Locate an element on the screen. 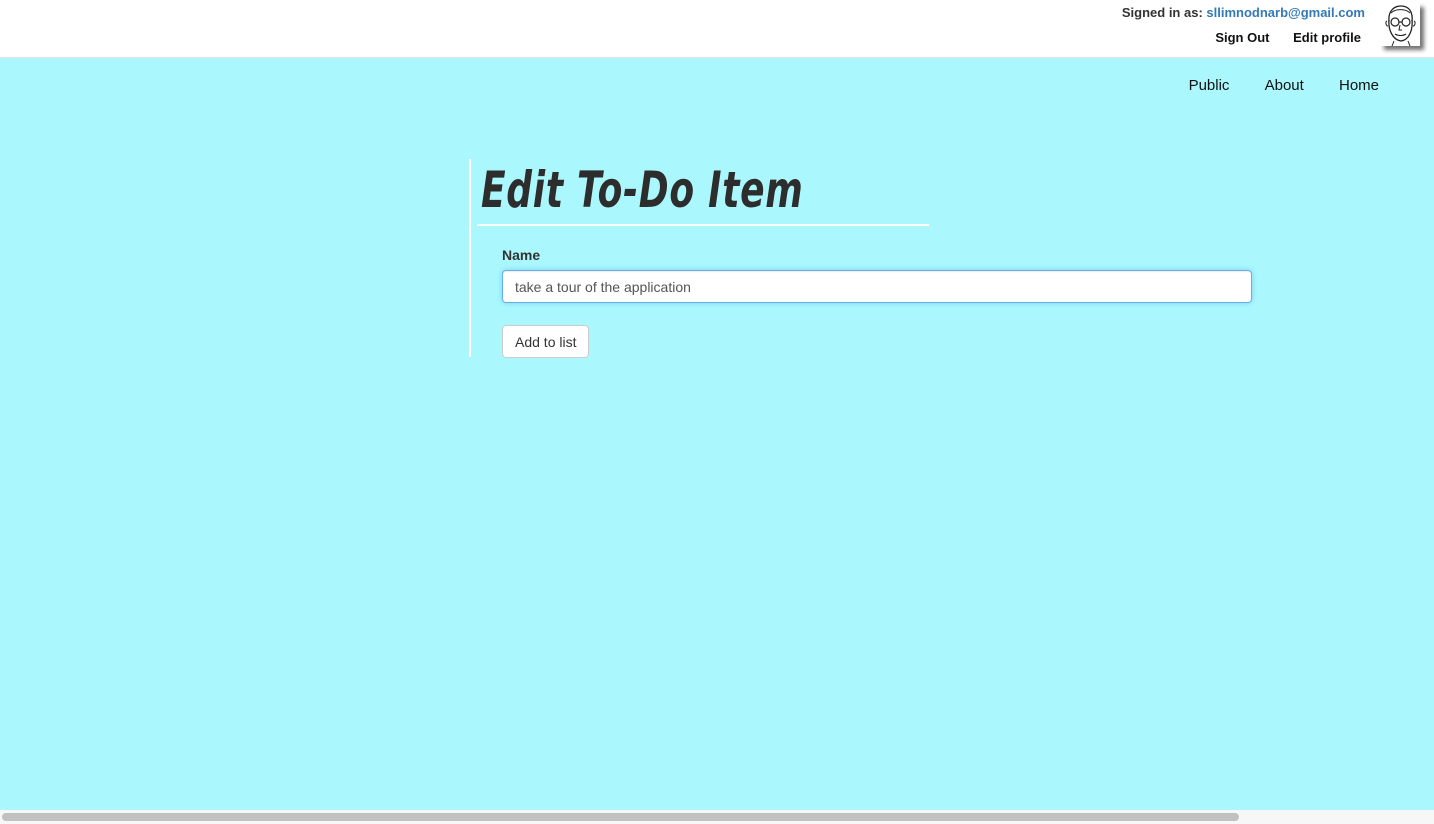 This screenshot has width=1434, height=824. horizontal-scrollbar is located at coordinates (717, 817).